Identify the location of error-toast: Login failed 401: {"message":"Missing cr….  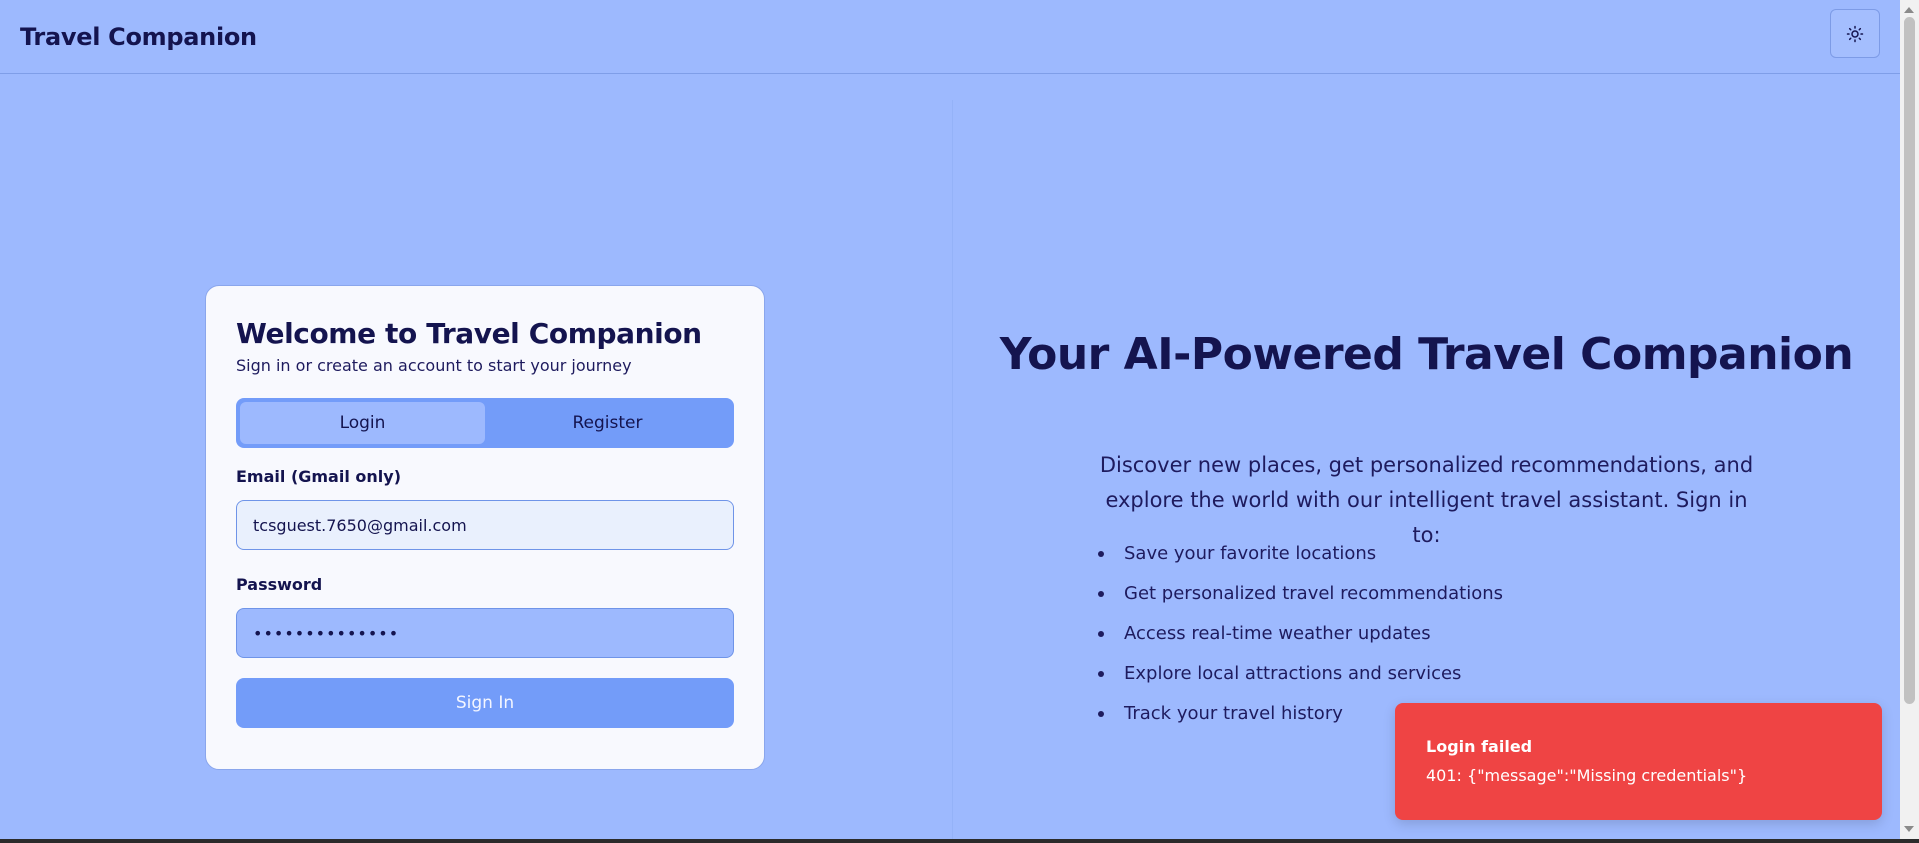
(1638, 761).